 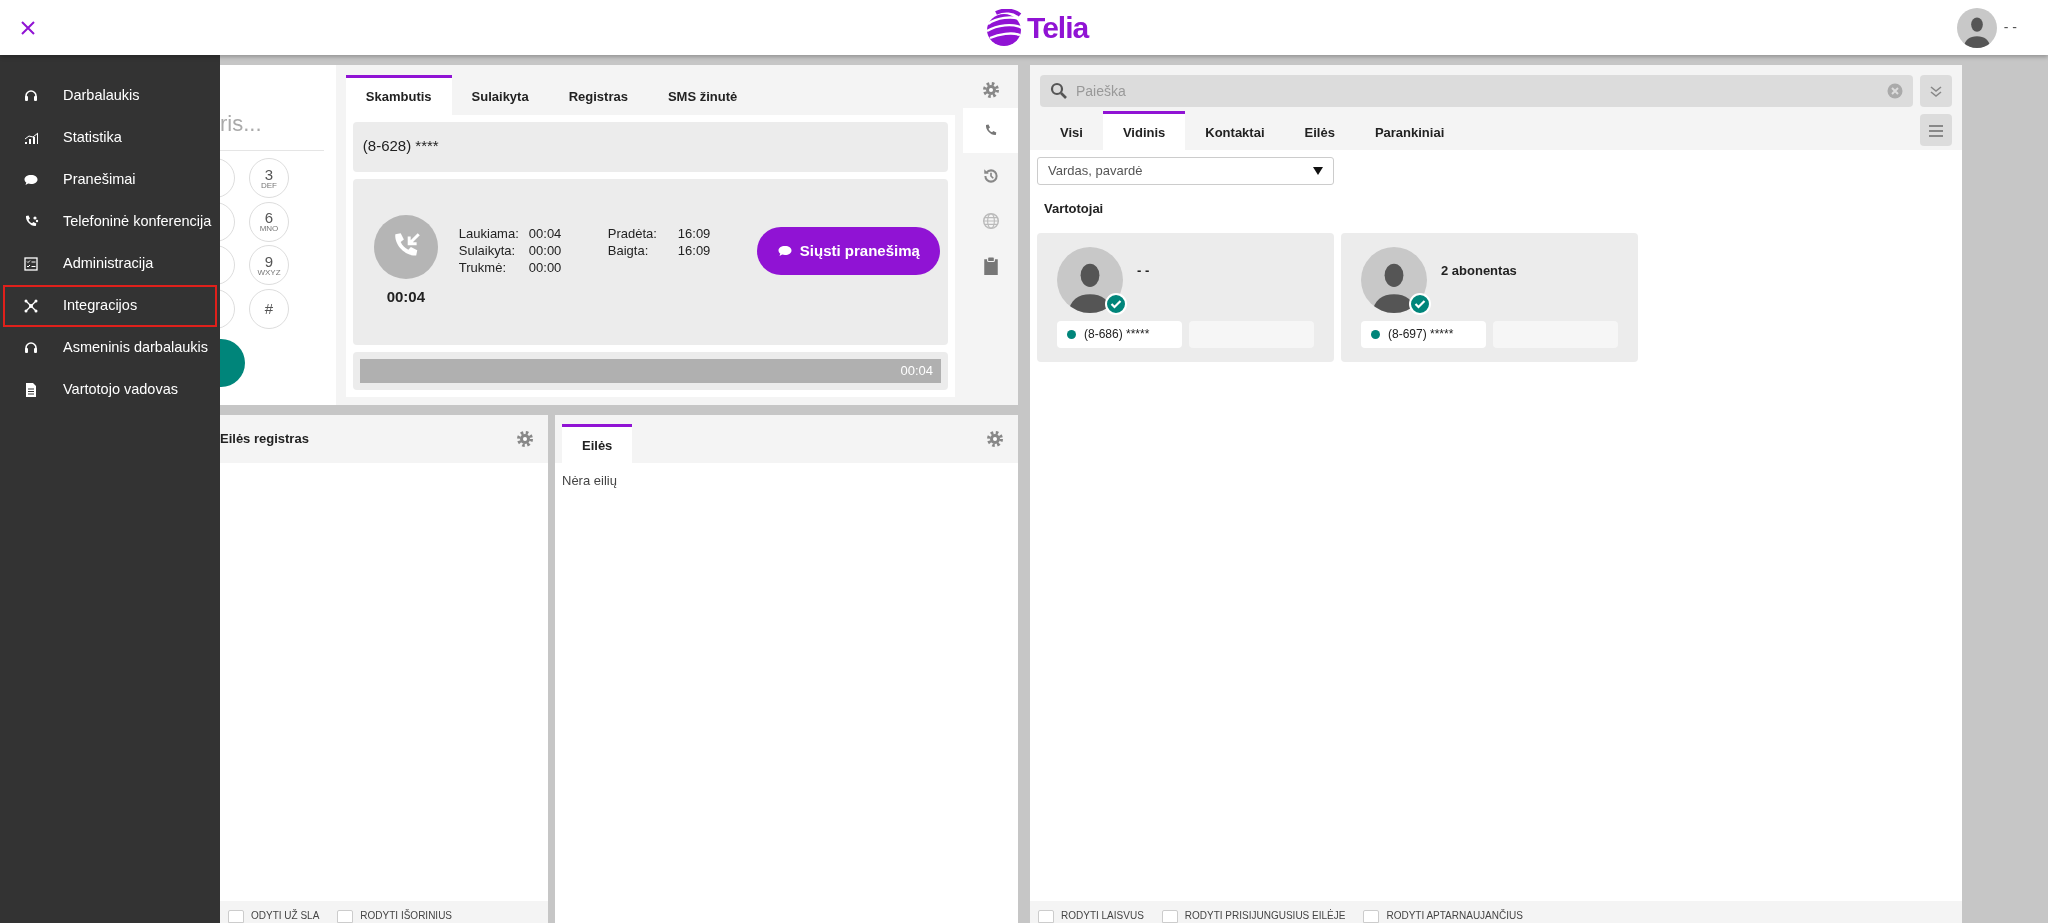 What do you see at coordinates (1071, 130) in the screenshot?
I see `tab: Visi` at bounding box center [1071, 130].